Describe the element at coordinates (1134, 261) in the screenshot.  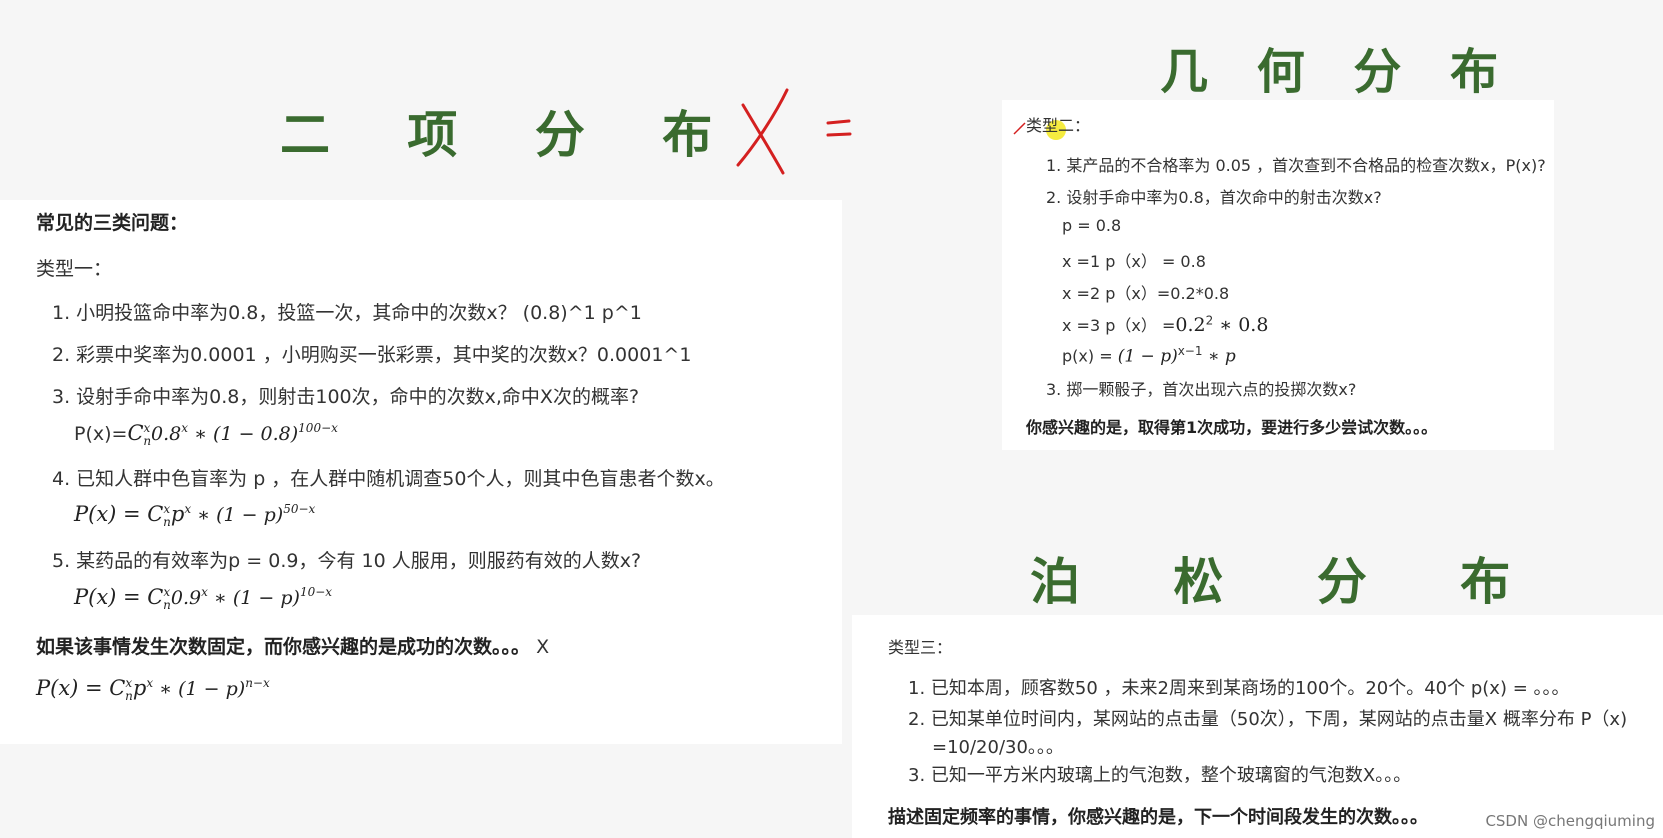
I see `geometric-x1: x =1 p（x） = 0.8` at that location.